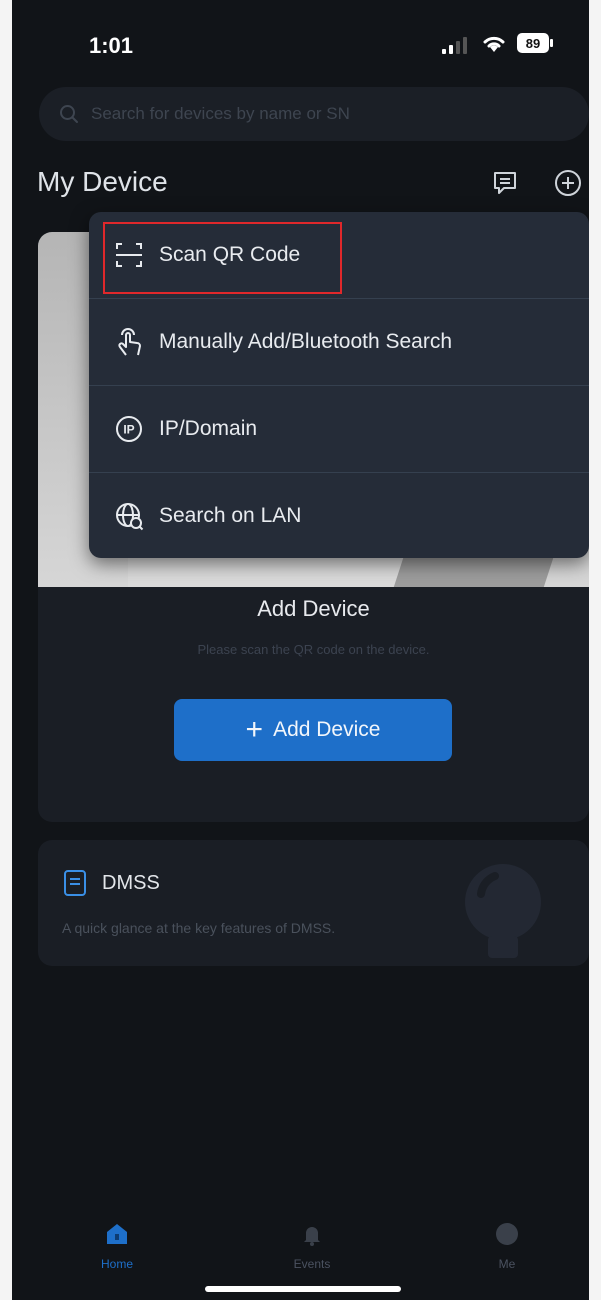 The image size is (601, 1300). What do you see at coordinates (339, 515) in the screenshot?
I see `menu-item-search-lan: Search on LAN` at bounding box center [339, 515].